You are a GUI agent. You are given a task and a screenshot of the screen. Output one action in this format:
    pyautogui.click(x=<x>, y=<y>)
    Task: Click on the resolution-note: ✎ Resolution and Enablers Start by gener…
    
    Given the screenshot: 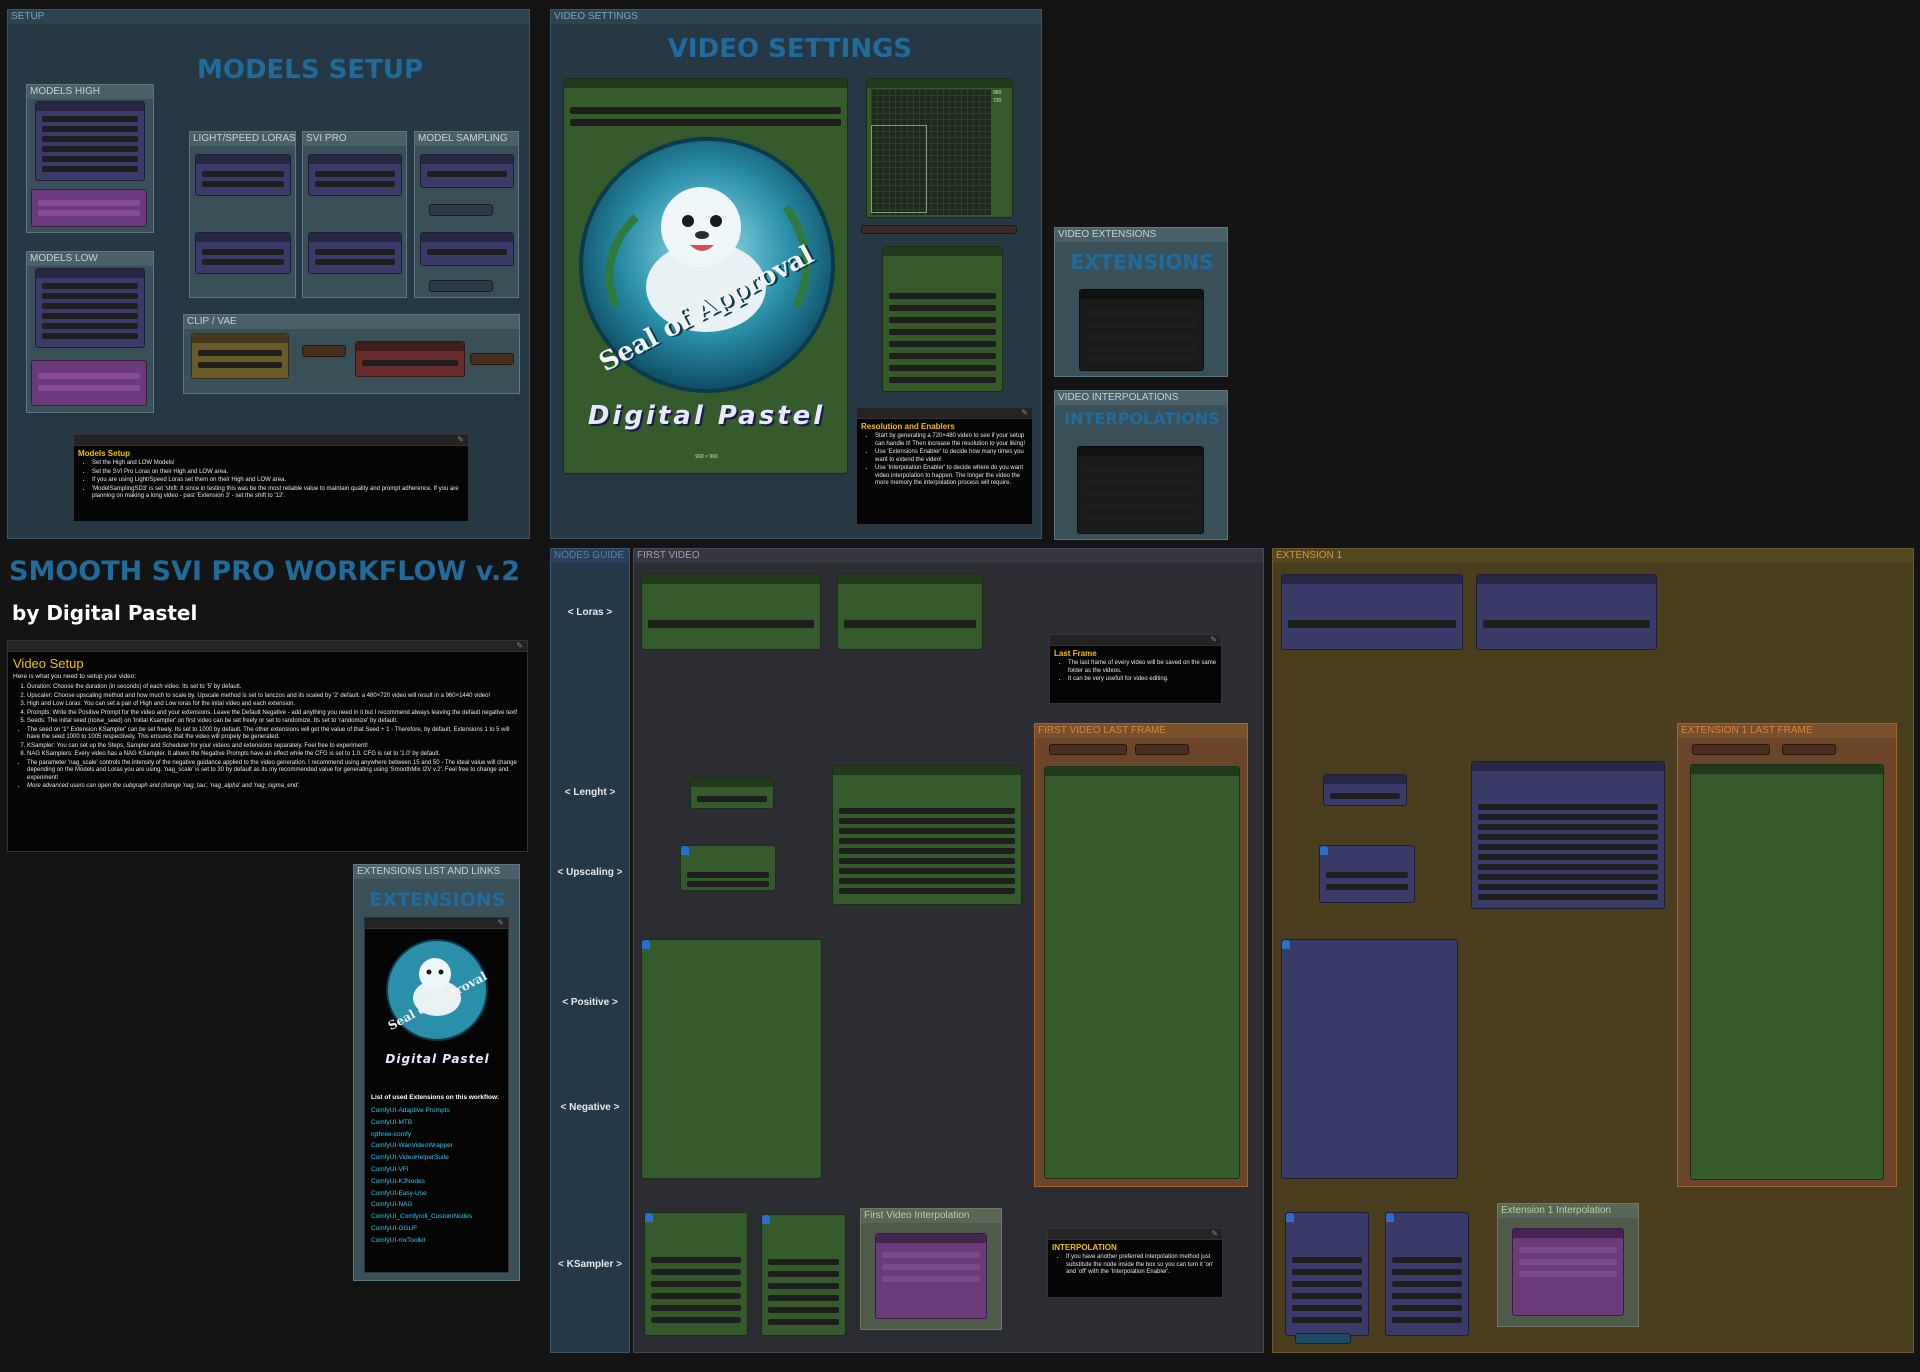 What is the action you would take?
    pyautogui.click(x=944, y=466)
    